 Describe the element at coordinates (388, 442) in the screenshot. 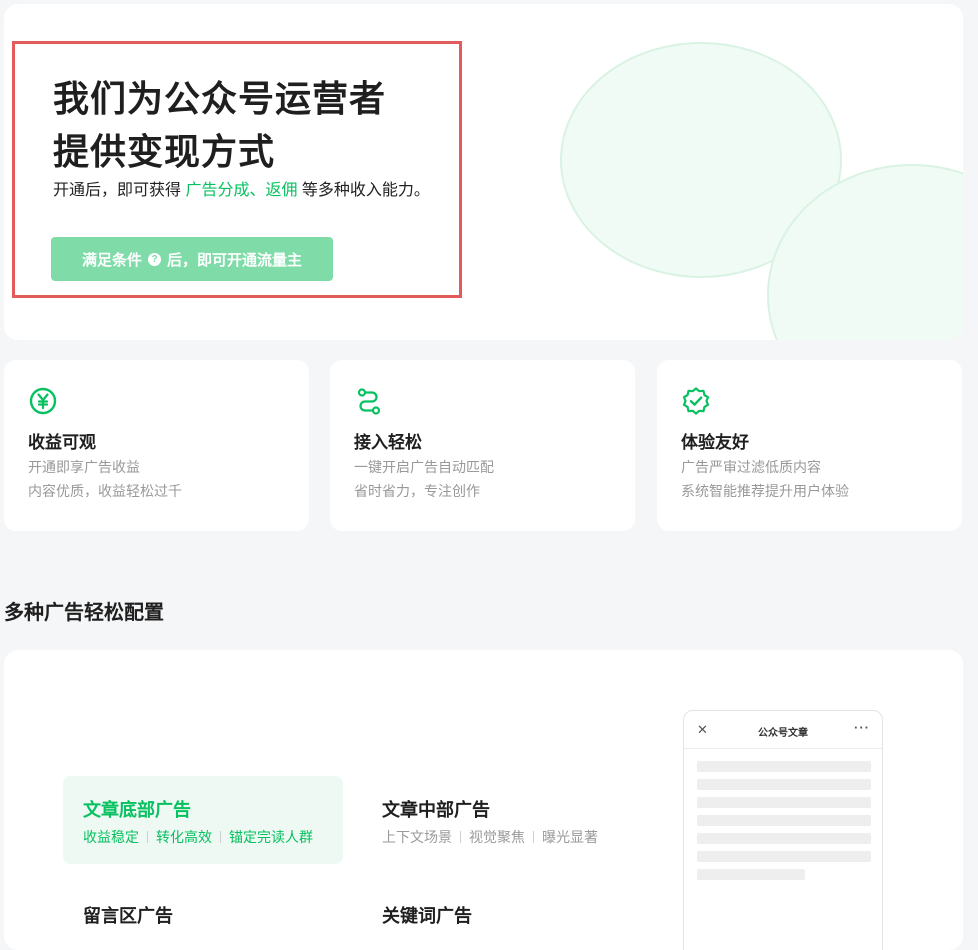

I see `feature-title: 接入轻松` at that location.